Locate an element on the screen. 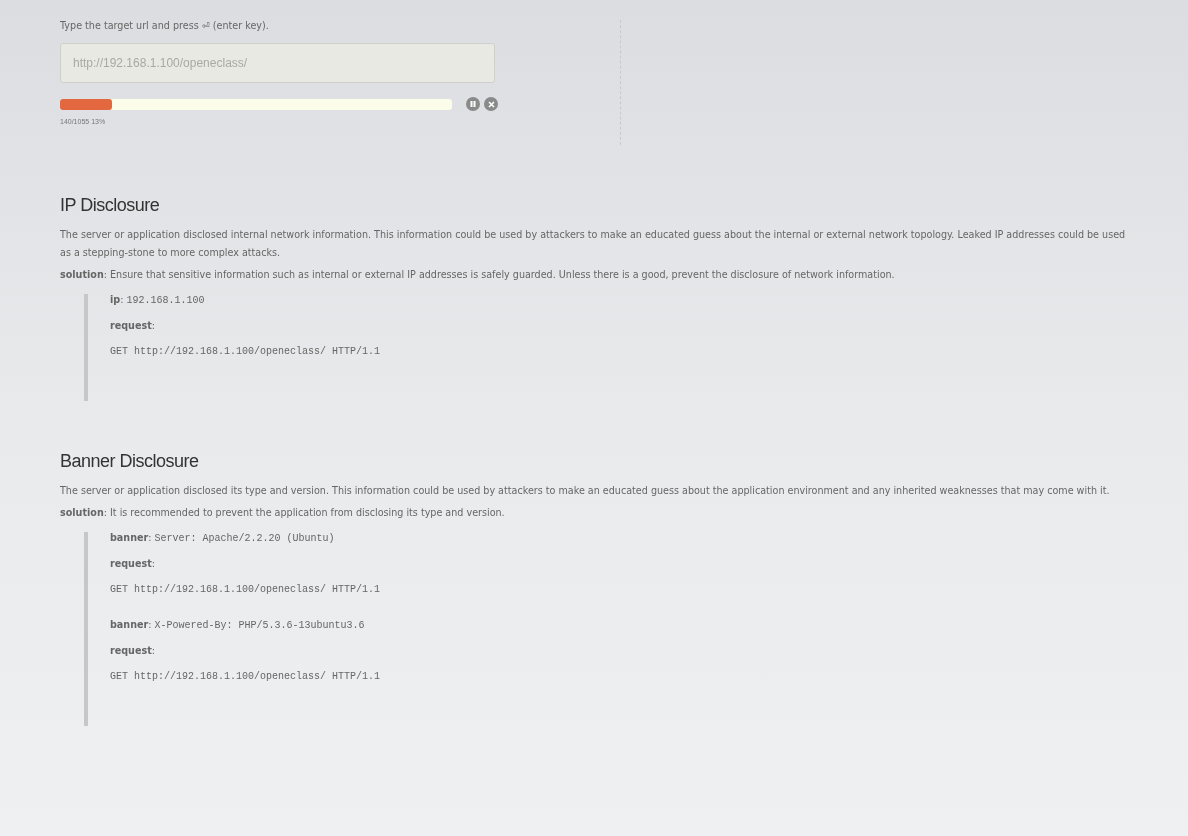 Image resolution: width=1188 pixels, height=836 pixels. finding-description: The server or application disclosed internal network information. This information could be used by attackers to make an educated guess about the internal or external network topology. Leaked IP addresses could be used as a stepping-stone to more complex attacks. is located at coordinates (593, 244).